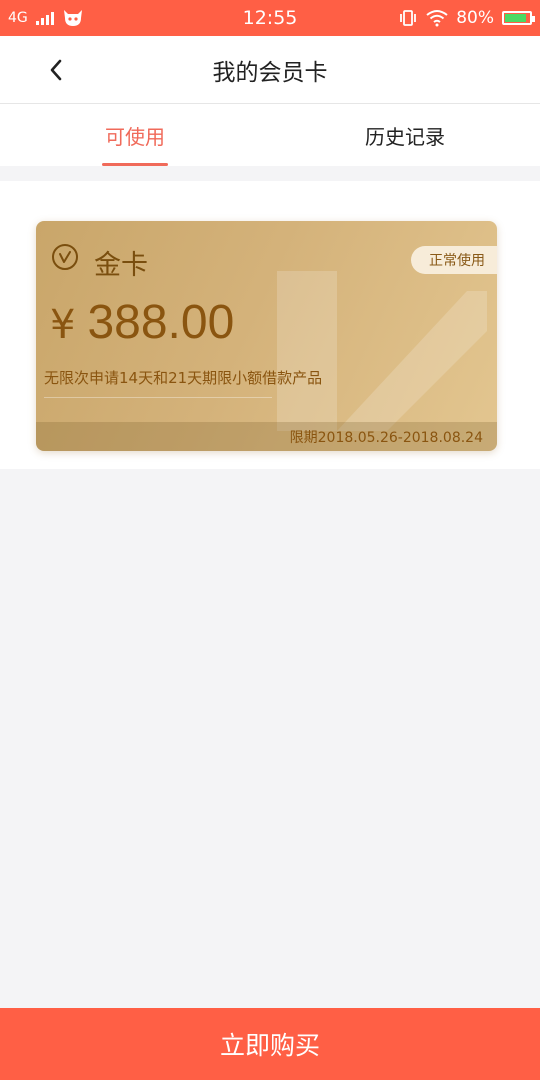  What do you see at coordinates (382, 351) in the screenshot?
I see `card-watermark-graphic` at bounding box center [382, 351].